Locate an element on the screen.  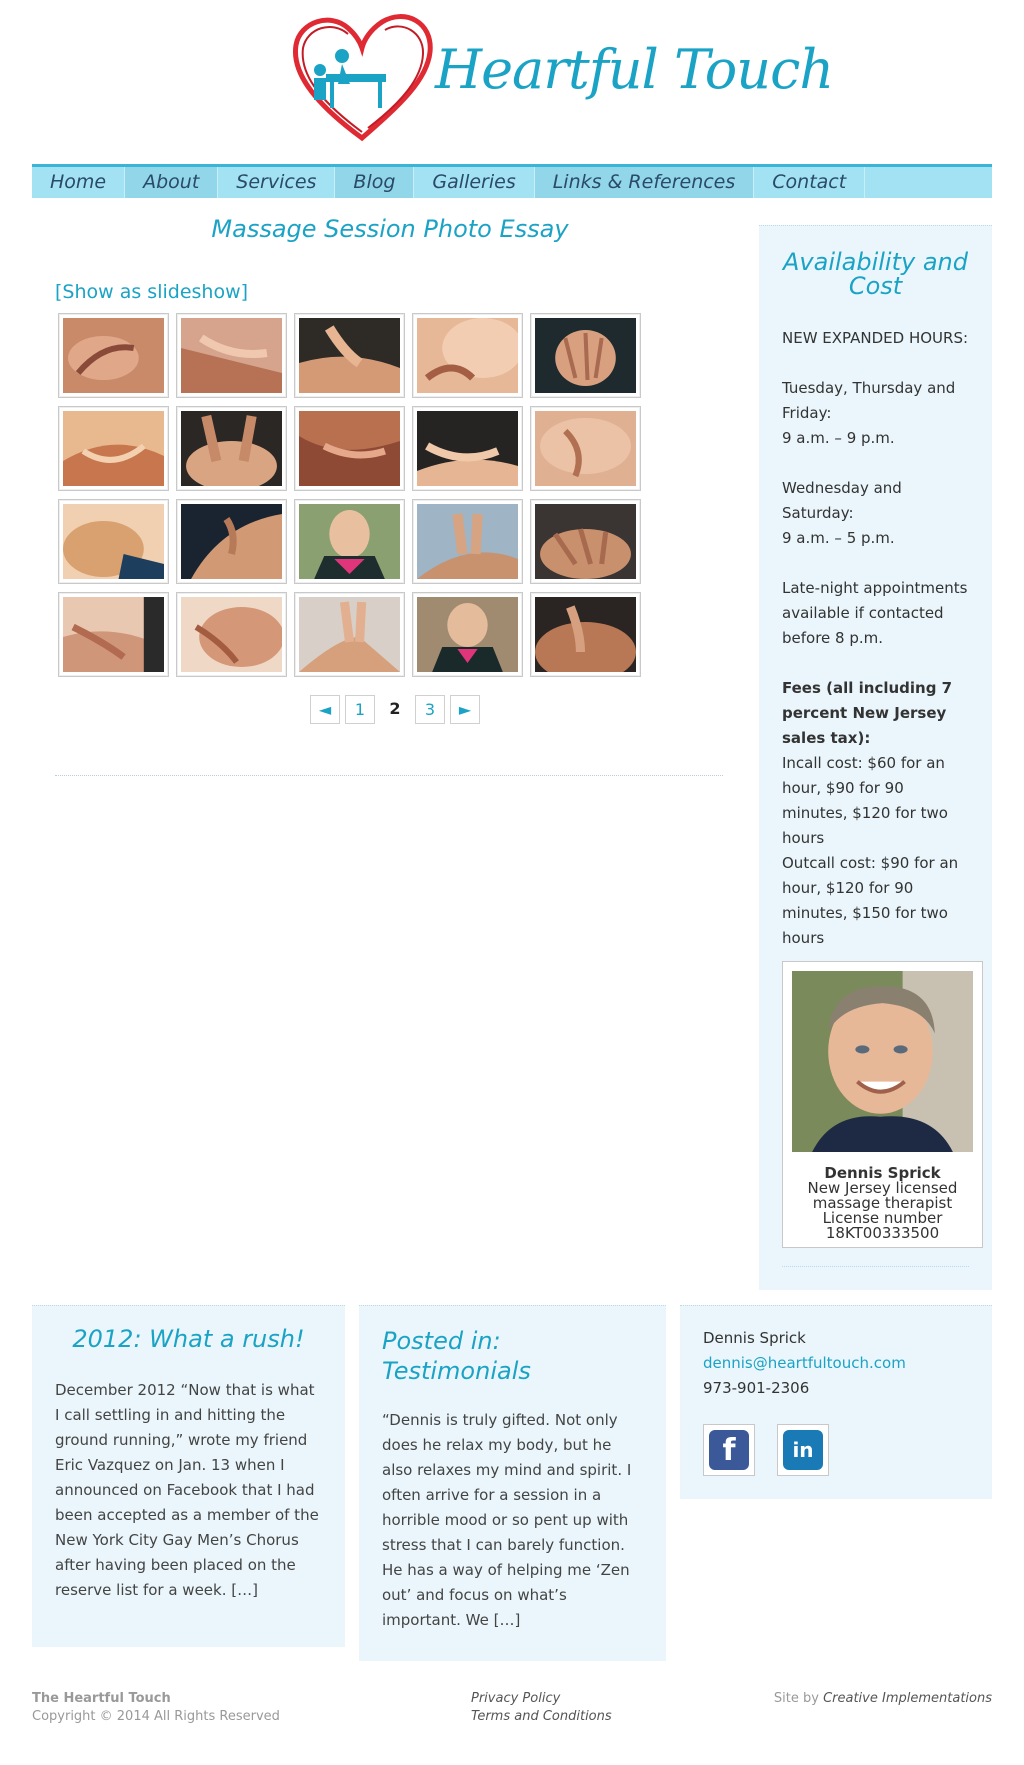
pagination: ◄ 1 2 3 ► is located at coordinates (395, 709).